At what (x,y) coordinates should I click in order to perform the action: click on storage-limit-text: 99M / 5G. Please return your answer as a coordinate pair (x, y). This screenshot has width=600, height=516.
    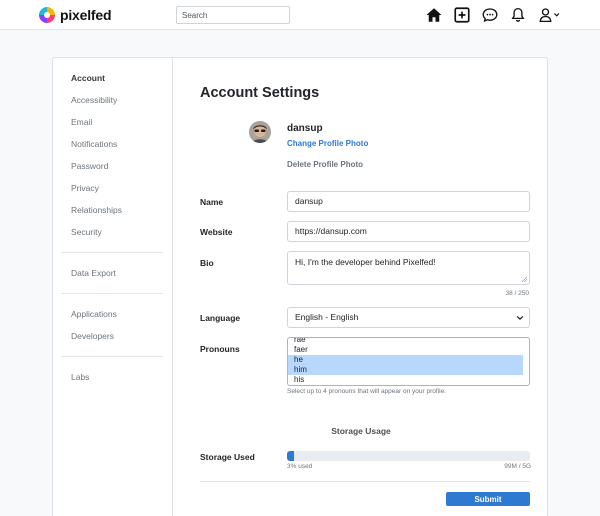
    Looking at the image, I should click on (517, 466).